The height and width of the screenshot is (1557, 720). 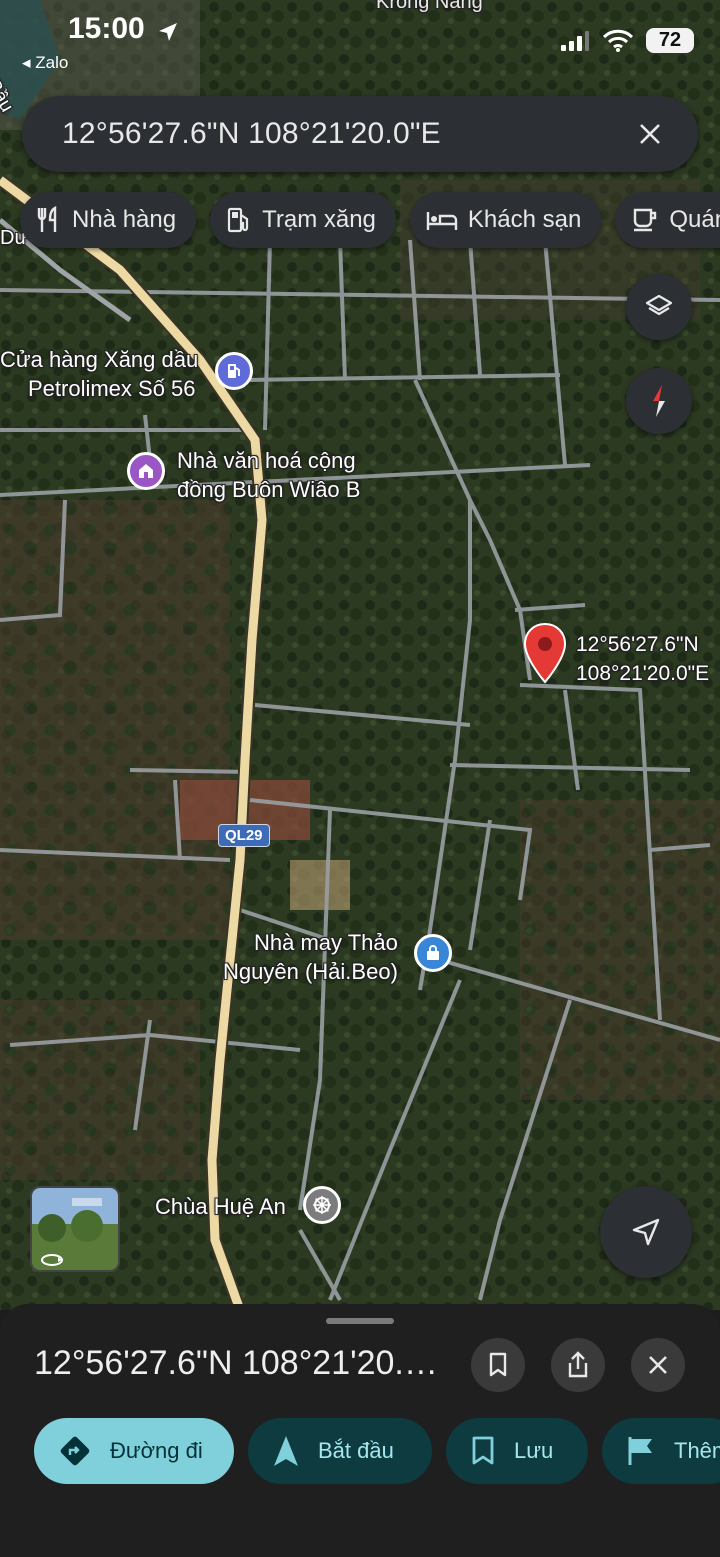 I want to click on chip-label: Quán, so click(x=694, y=219).